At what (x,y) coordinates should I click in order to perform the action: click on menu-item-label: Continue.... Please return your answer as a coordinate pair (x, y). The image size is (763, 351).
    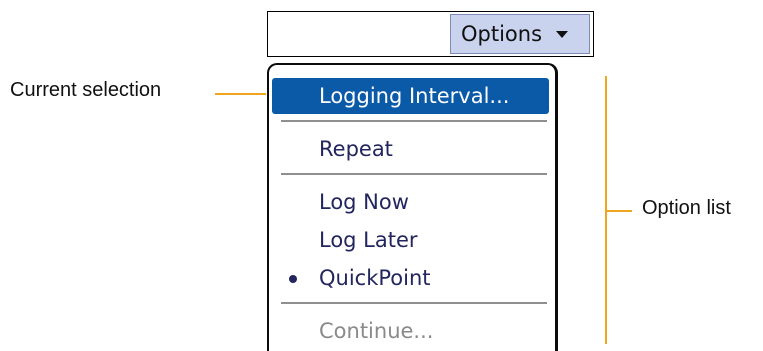
    Looking at the image, I should click on (376, 331).